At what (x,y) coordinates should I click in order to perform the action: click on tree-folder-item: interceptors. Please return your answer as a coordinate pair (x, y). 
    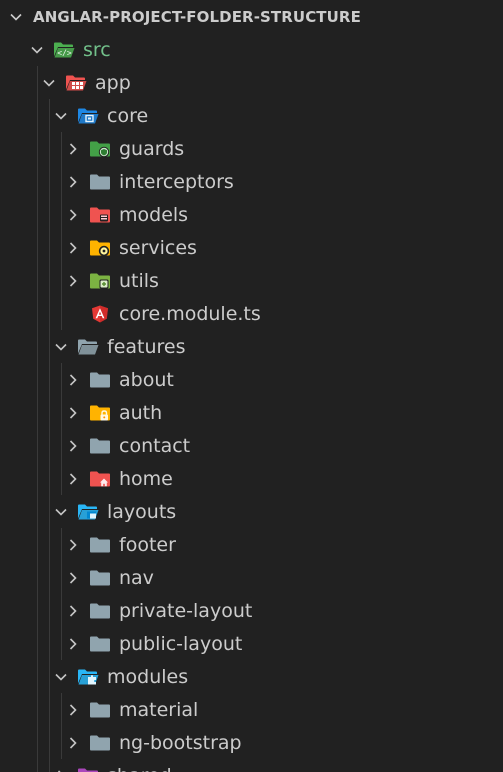
    Looking at the image, I should click on (251, 181).